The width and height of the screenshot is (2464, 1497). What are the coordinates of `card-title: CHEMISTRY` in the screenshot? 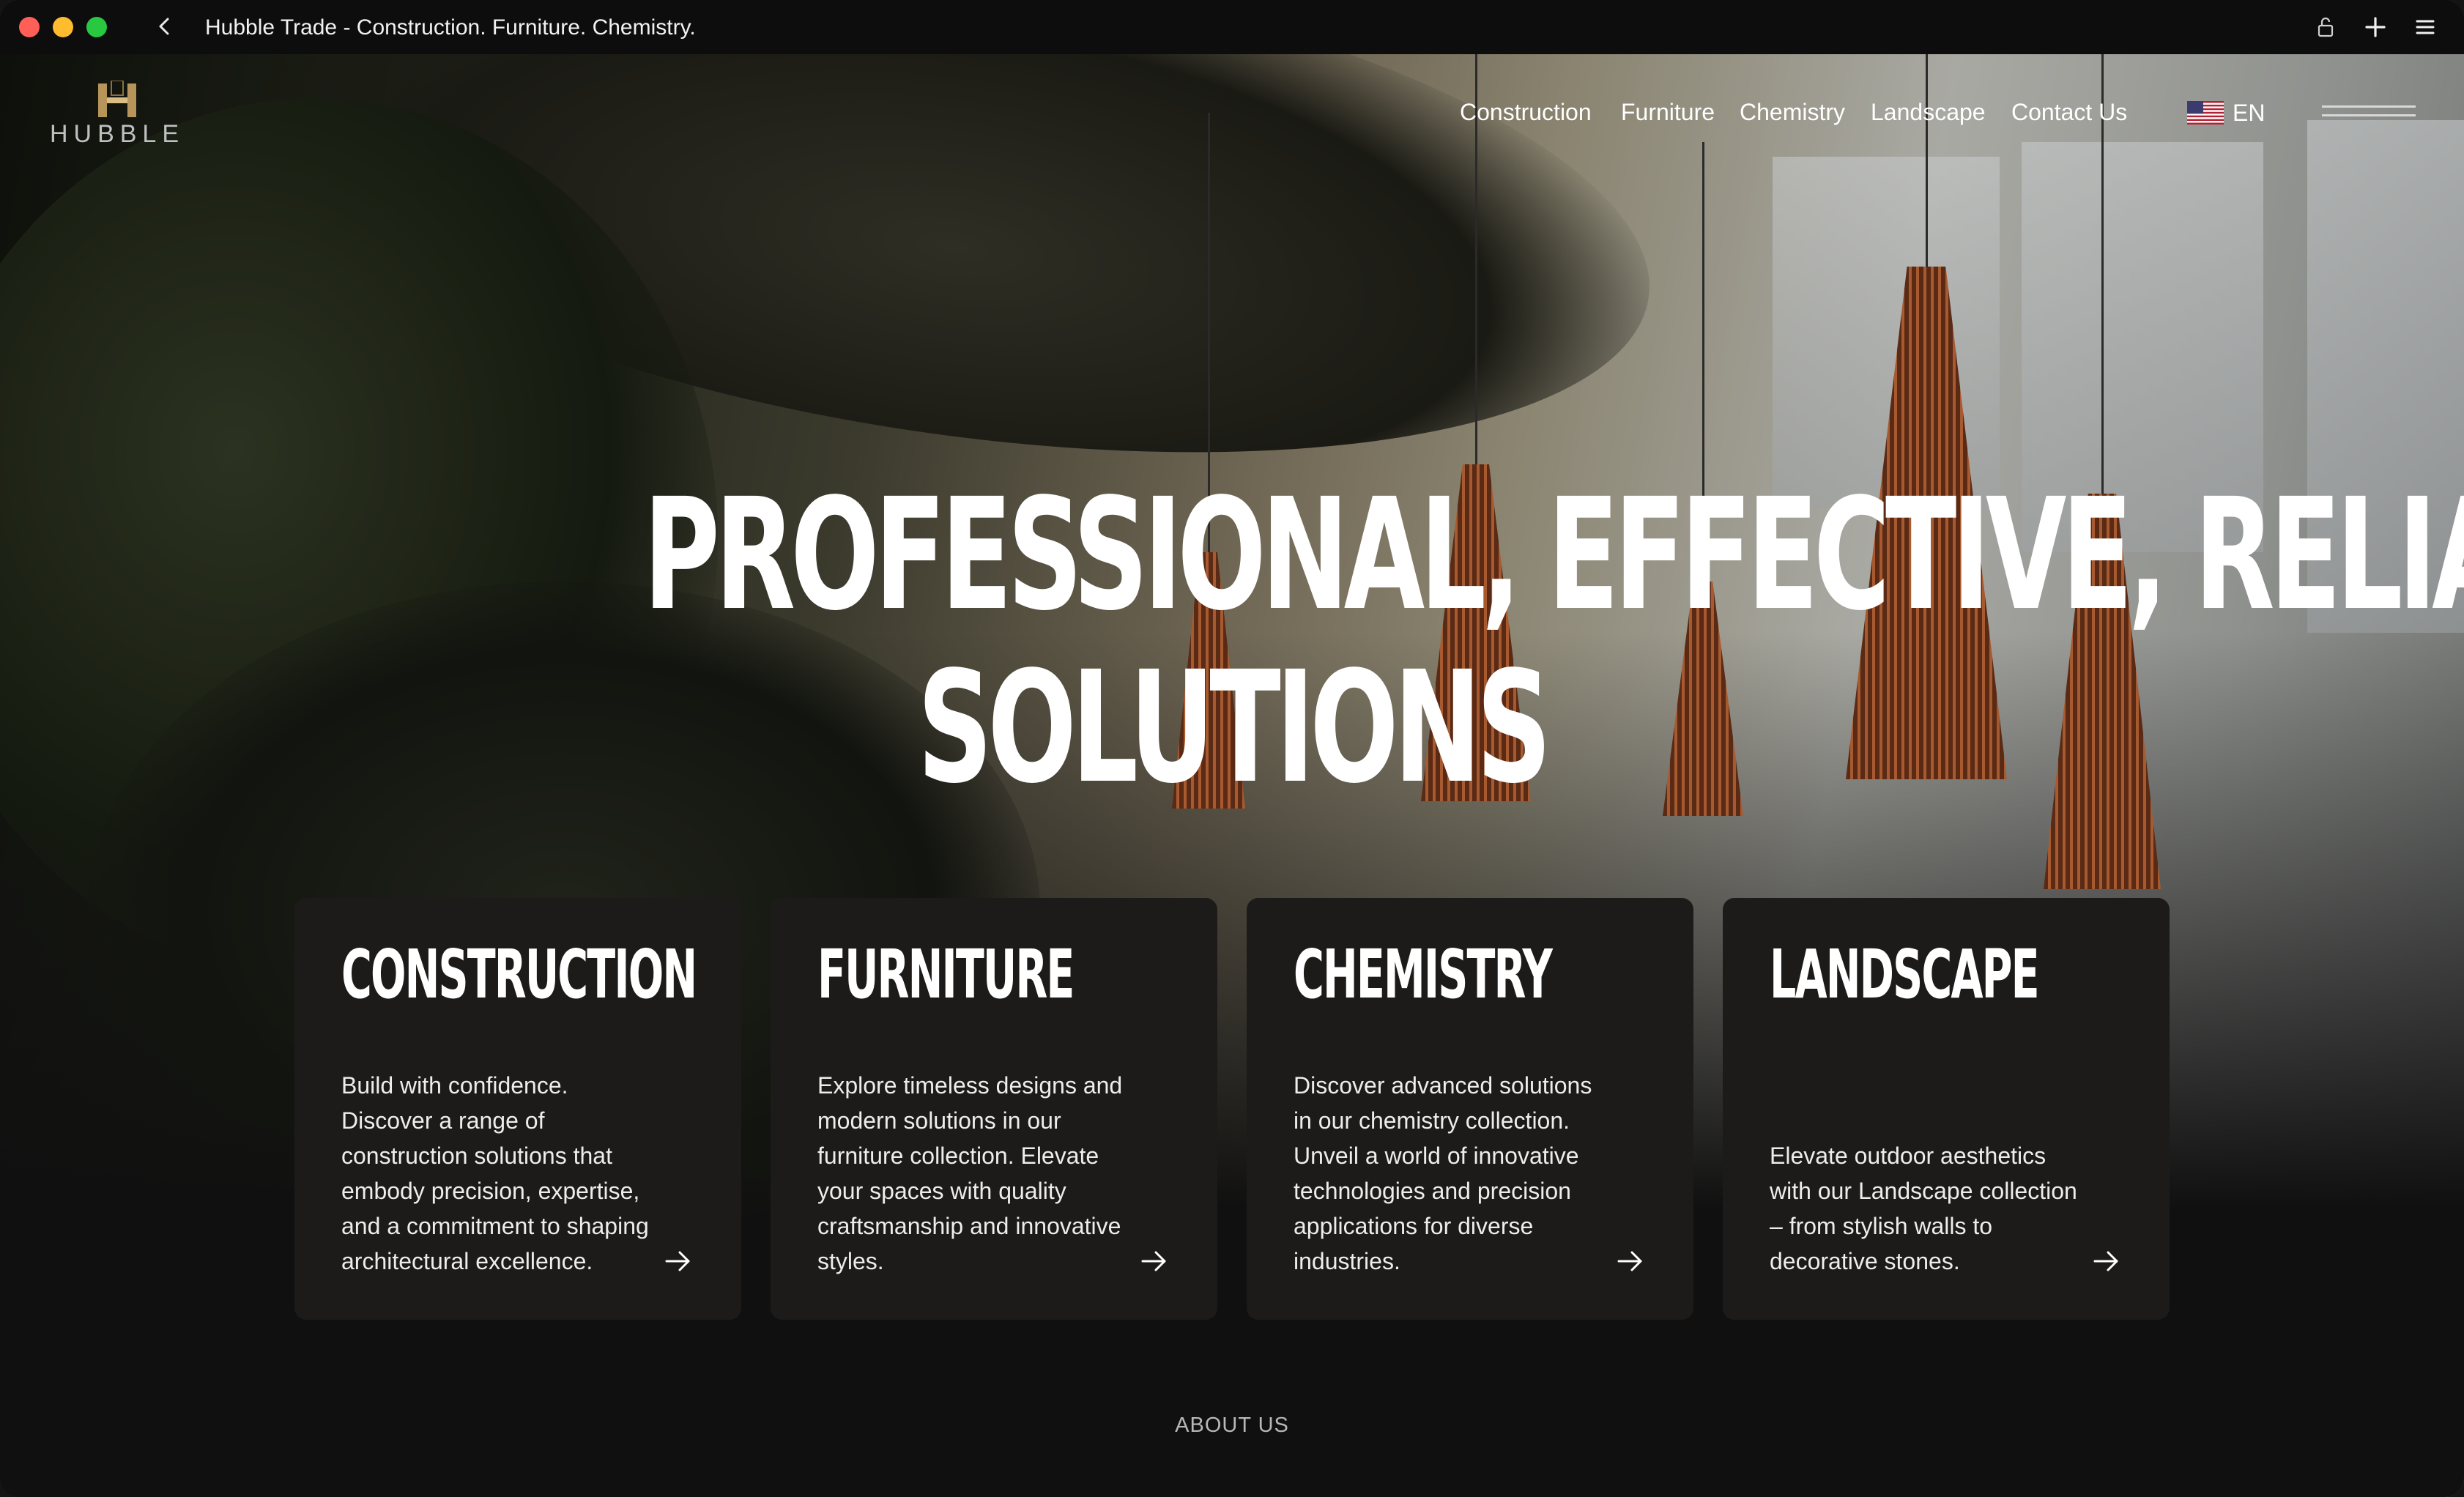 It's located at (1423, 974).